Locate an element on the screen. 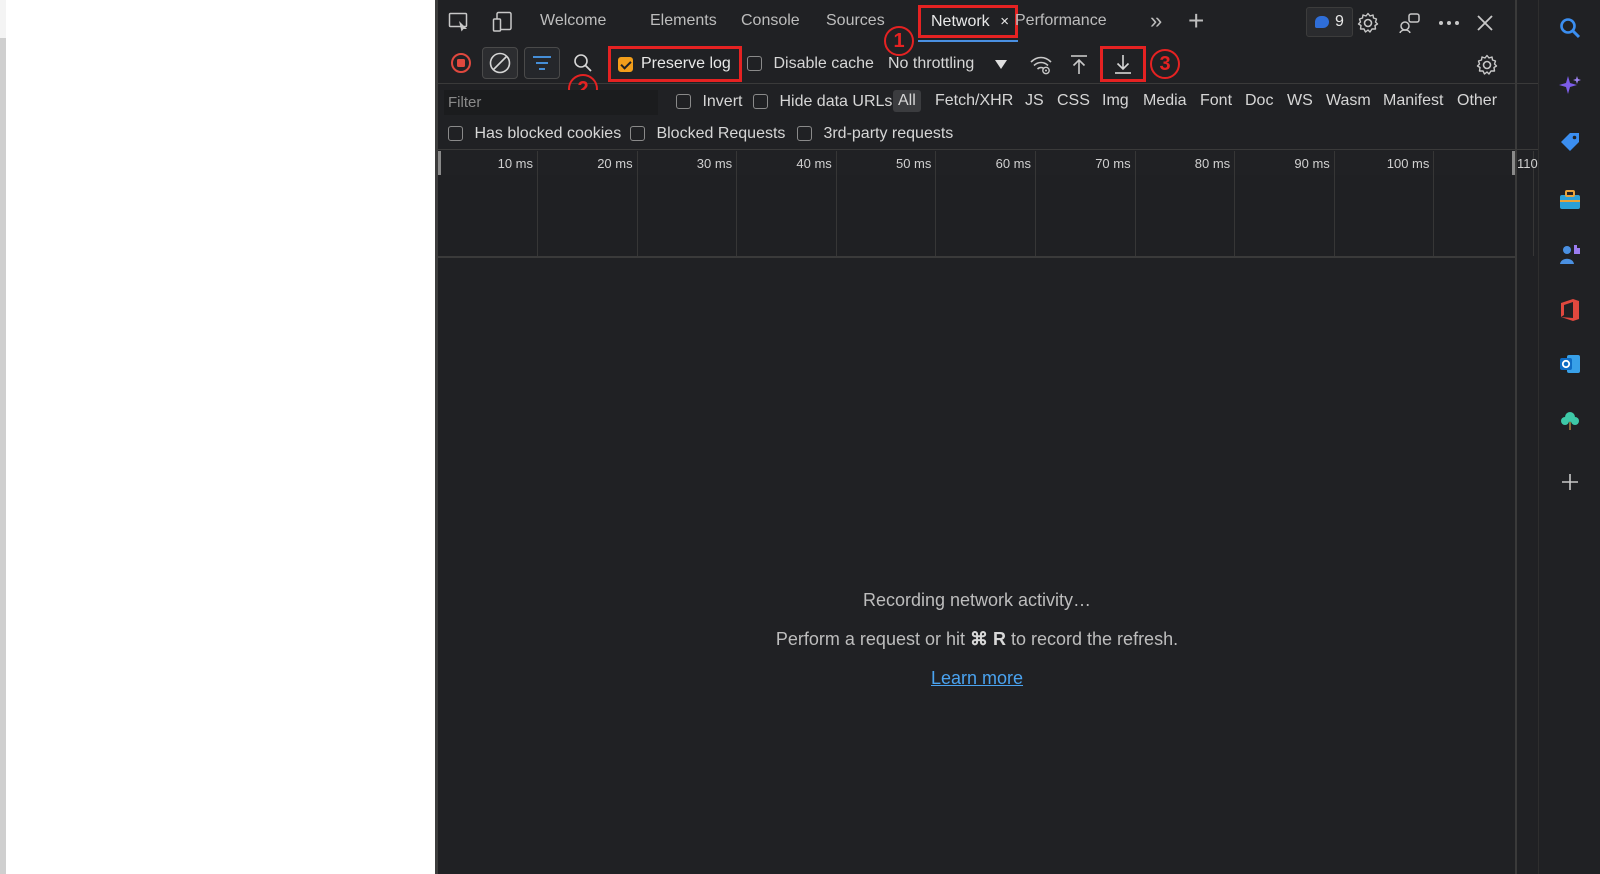  type-filter-css: CSS is located at coordinates (1073, 101).